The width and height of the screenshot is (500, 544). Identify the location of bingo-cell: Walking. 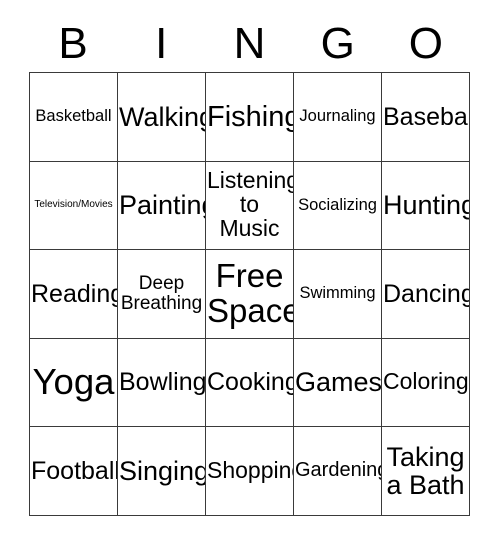
(162, 117).